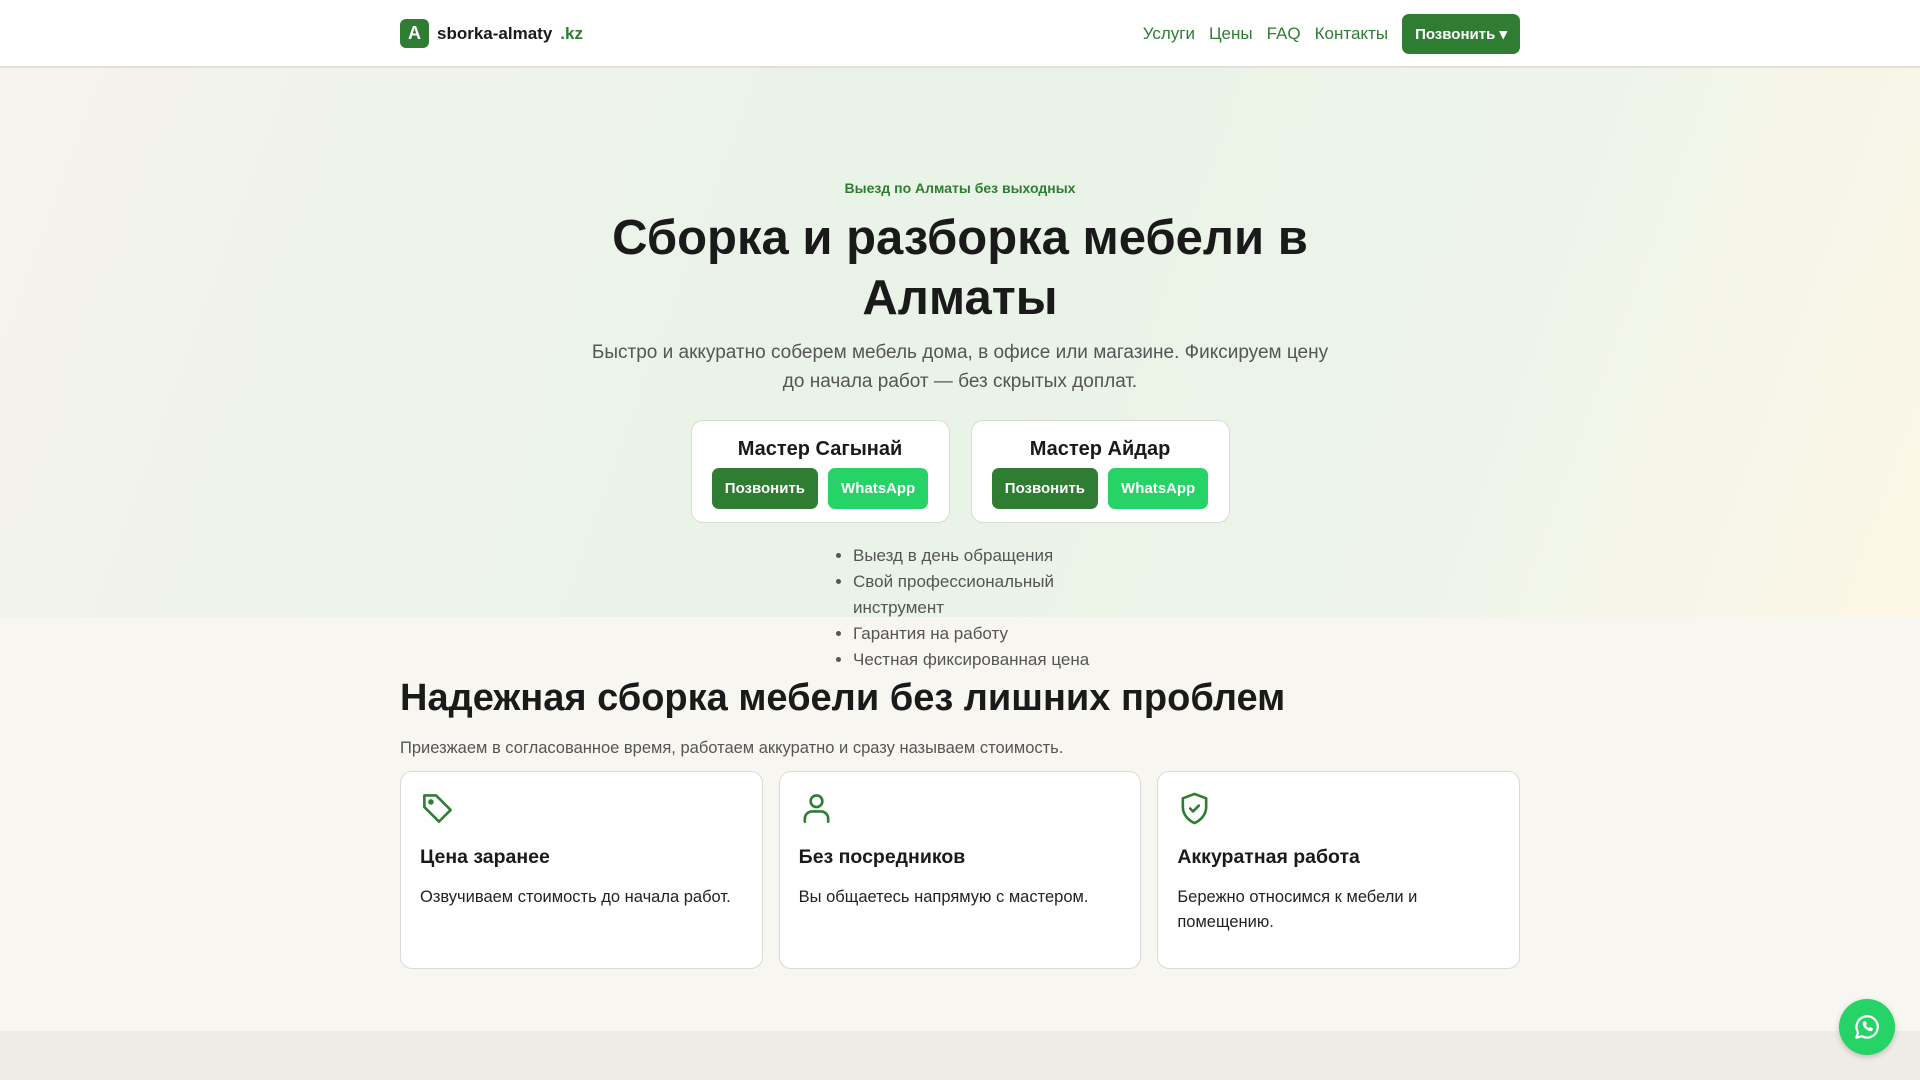  Describe the element at coordinates (414, 33) in the screenshot. I see `logo-icon: A` at that location.